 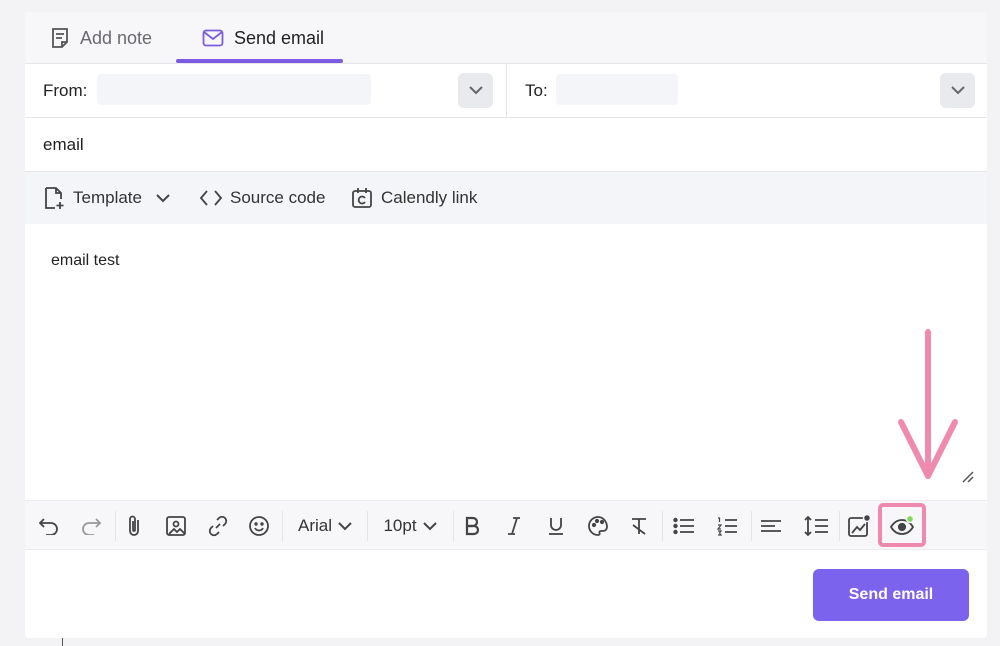 I want to click on mail-icon, so click(x=213, y=38).